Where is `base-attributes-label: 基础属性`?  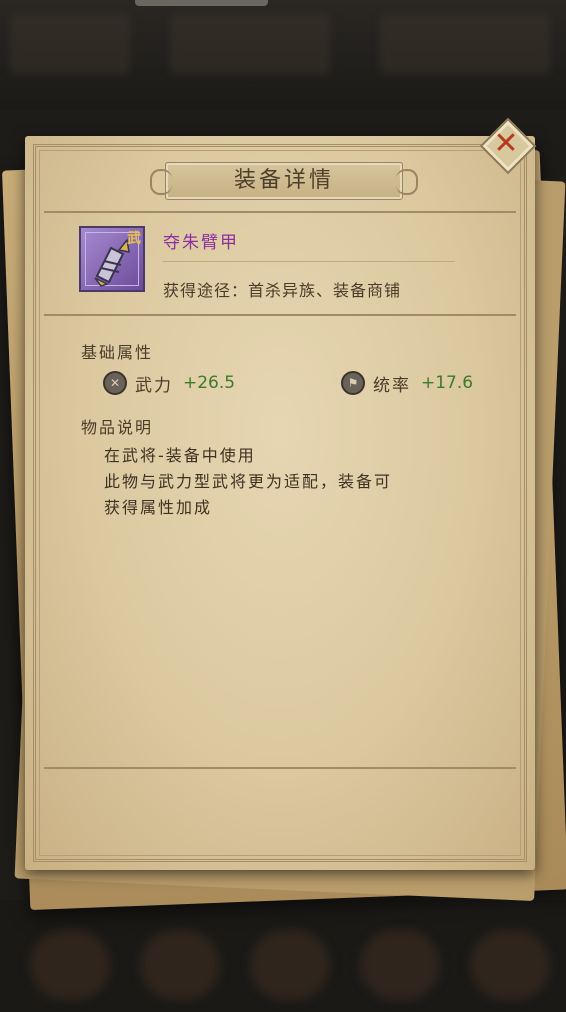 base-attributes-label: 基础属性 is located at coordinates (117, 352).